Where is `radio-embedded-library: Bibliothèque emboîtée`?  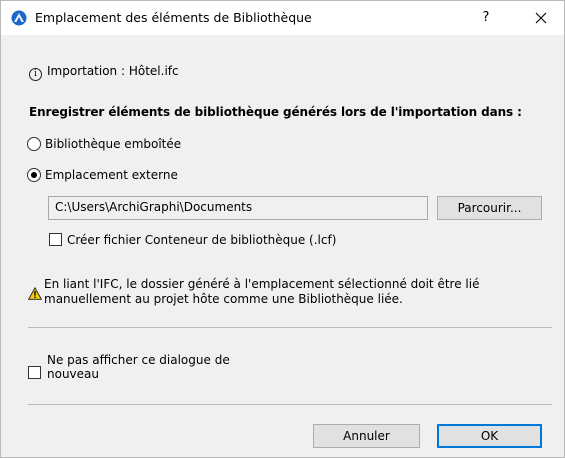
radio-embedded-library: Bibliothèque emboîtée is located at coordinates (104, 144).